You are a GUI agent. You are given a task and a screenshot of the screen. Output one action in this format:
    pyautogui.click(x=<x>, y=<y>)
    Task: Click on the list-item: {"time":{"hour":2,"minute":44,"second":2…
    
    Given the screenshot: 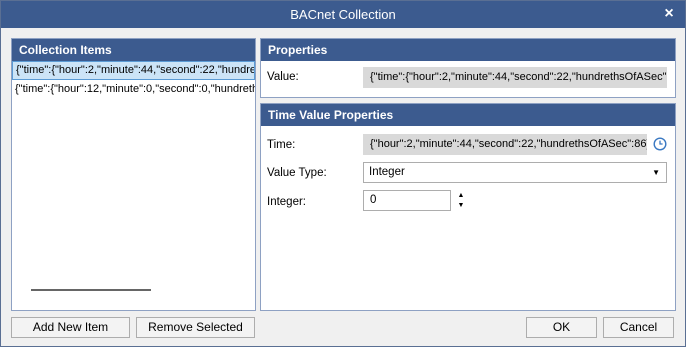 What is the action you would take?
    pyautogui.click(x=133, y=70)
    